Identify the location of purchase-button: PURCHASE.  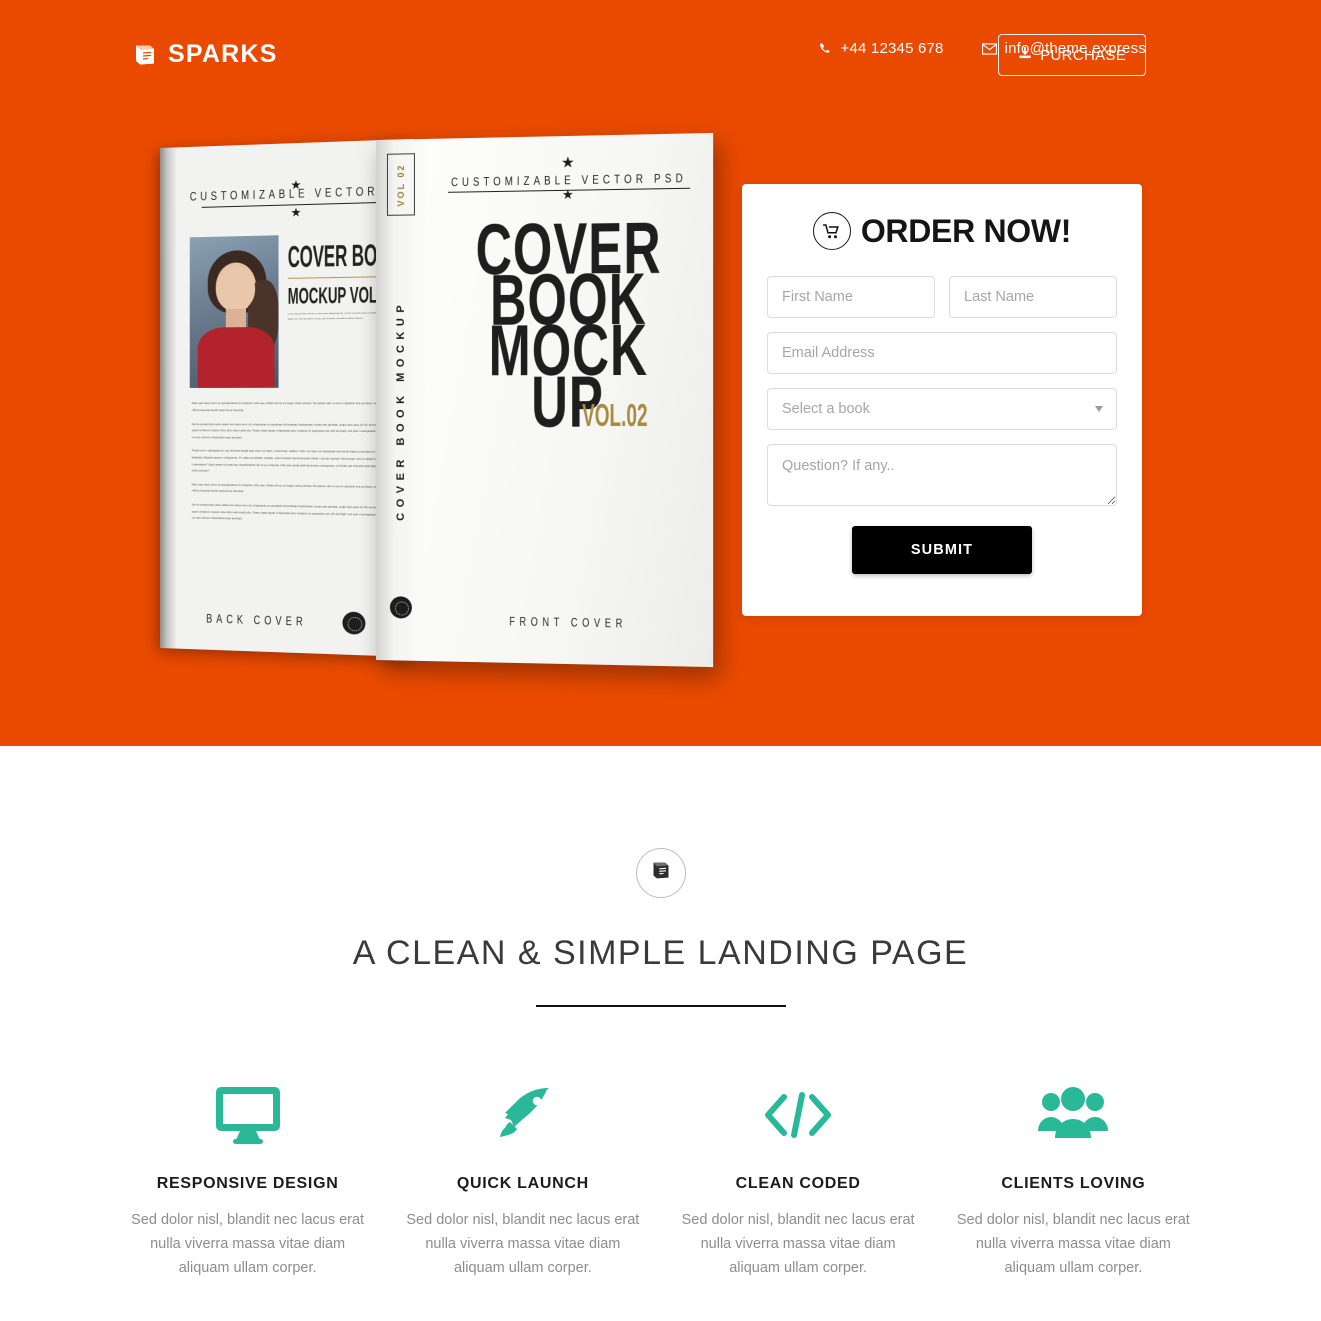
(1072, 55).